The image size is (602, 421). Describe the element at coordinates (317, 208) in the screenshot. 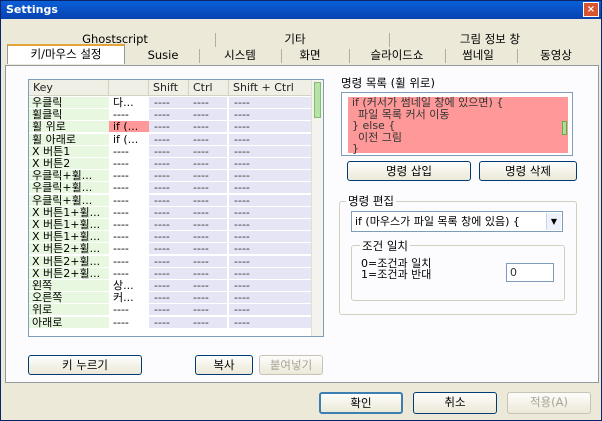

I see `table-scrollbar` at that location.